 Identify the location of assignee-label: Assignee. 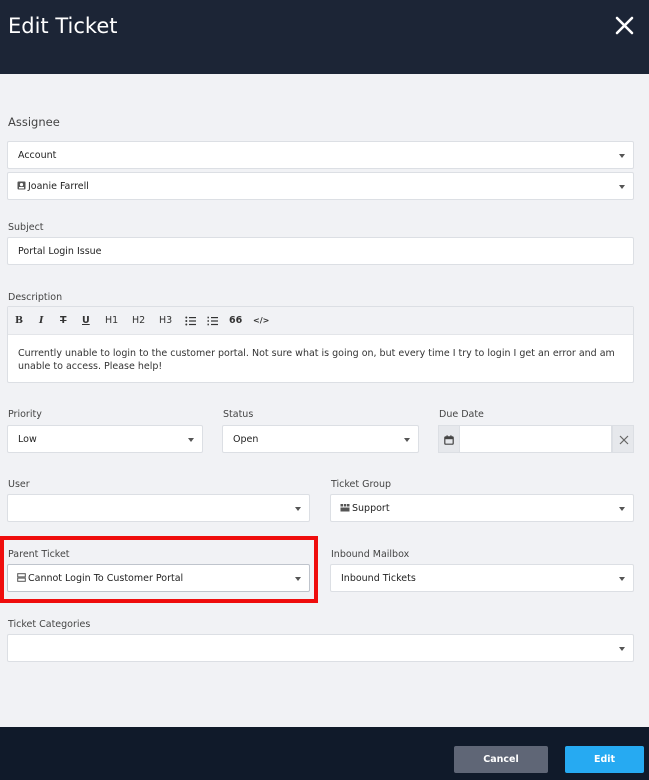
(34, 122).